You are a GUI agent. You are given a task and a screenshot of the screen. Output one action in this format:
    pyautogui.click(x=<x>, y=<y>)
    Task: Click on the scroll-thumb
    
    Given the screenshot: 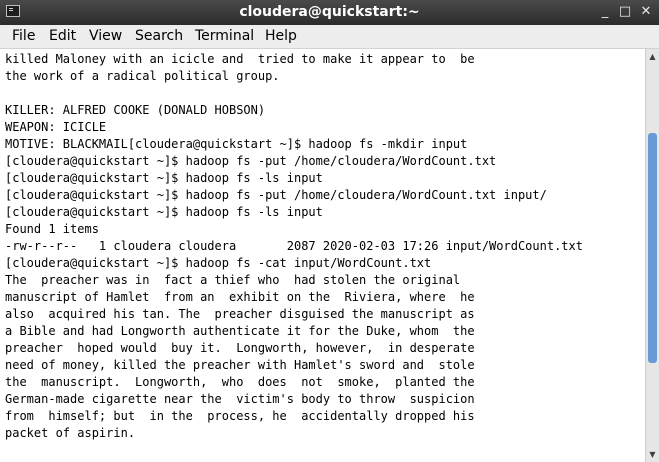 What is the action you would take?
    pyautogui.click(x=652, y=248)
    